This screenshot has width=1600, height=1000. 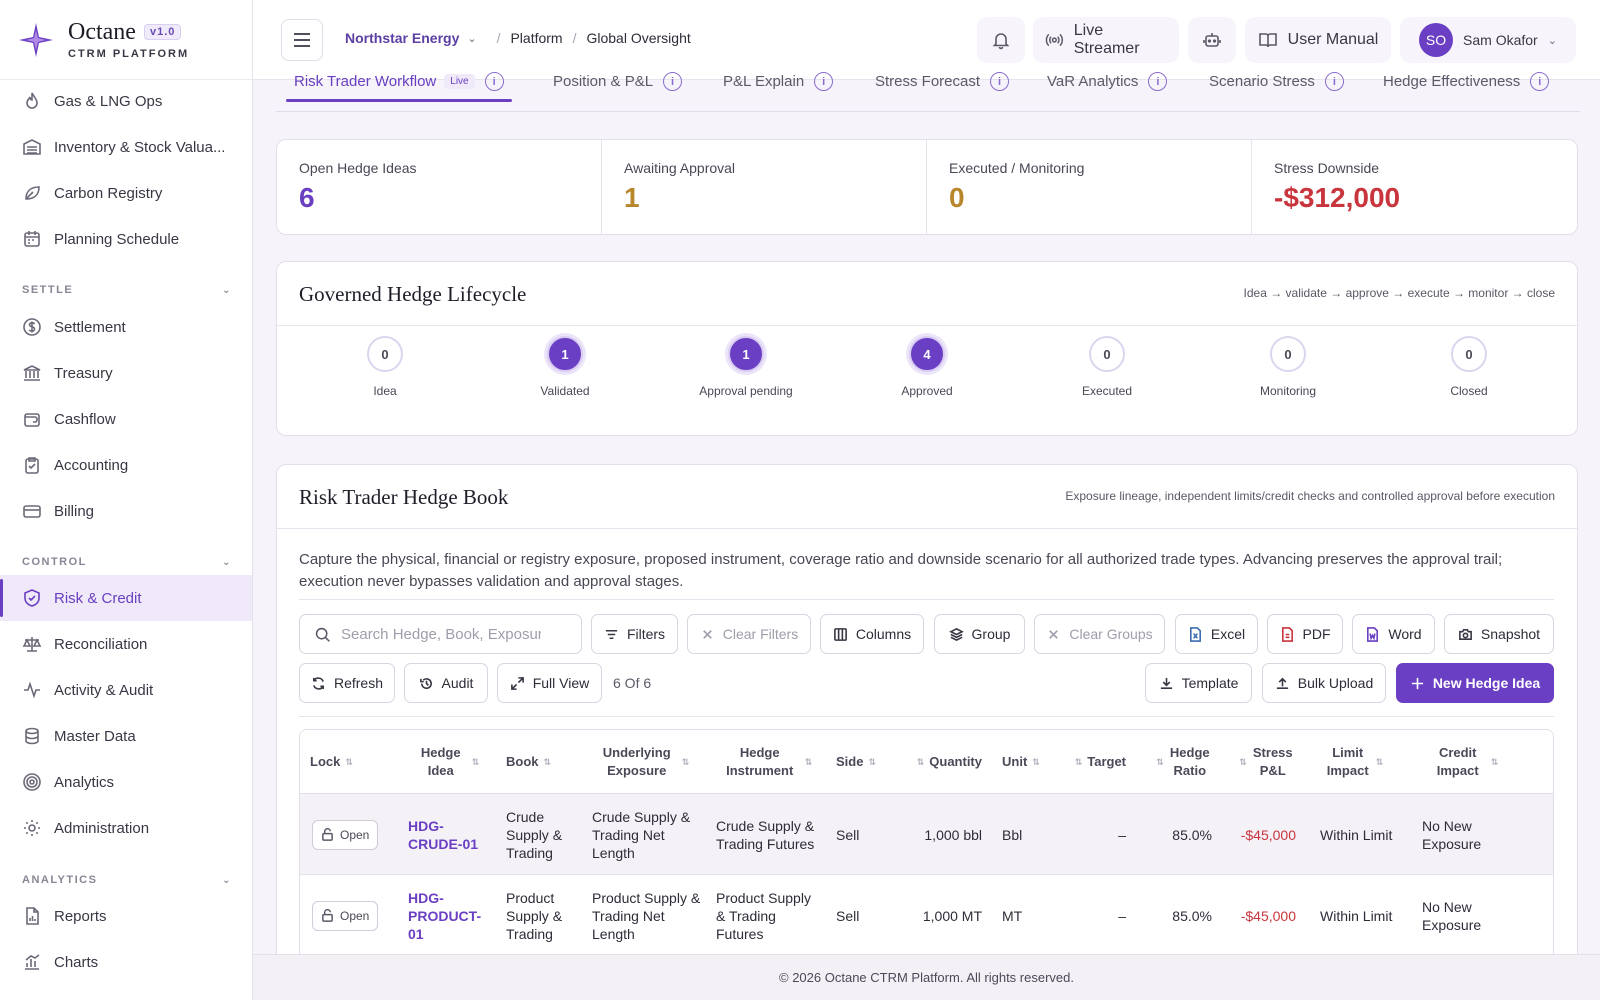 I want to click on sidebar-item-label: Charts, so click(x=76, y=962).